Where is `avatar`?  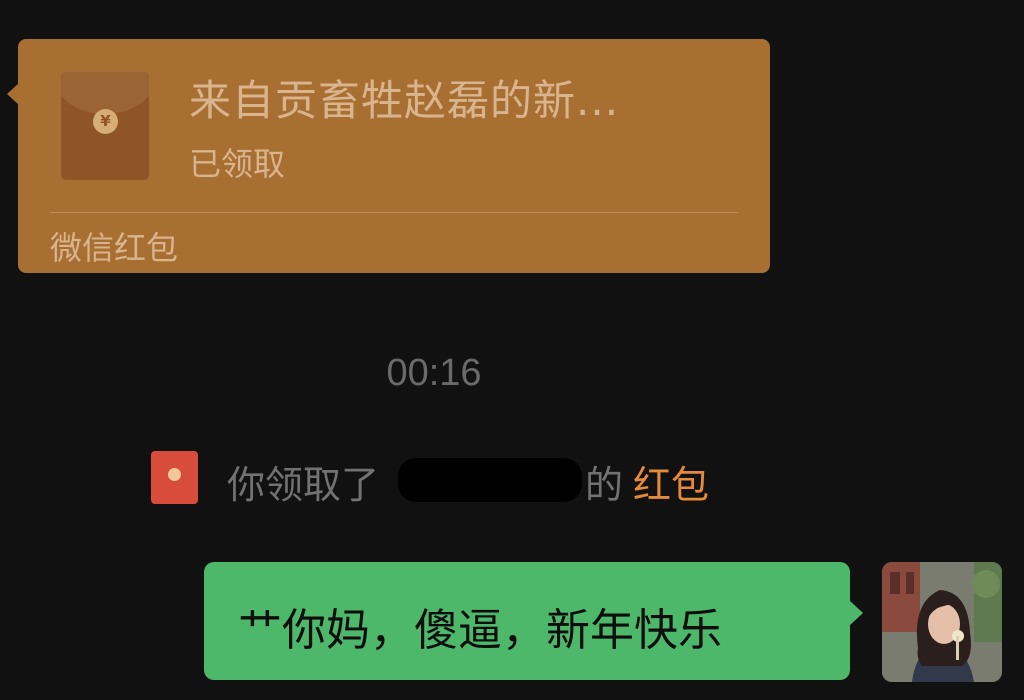 avatar is located at coordinates (942, 622).